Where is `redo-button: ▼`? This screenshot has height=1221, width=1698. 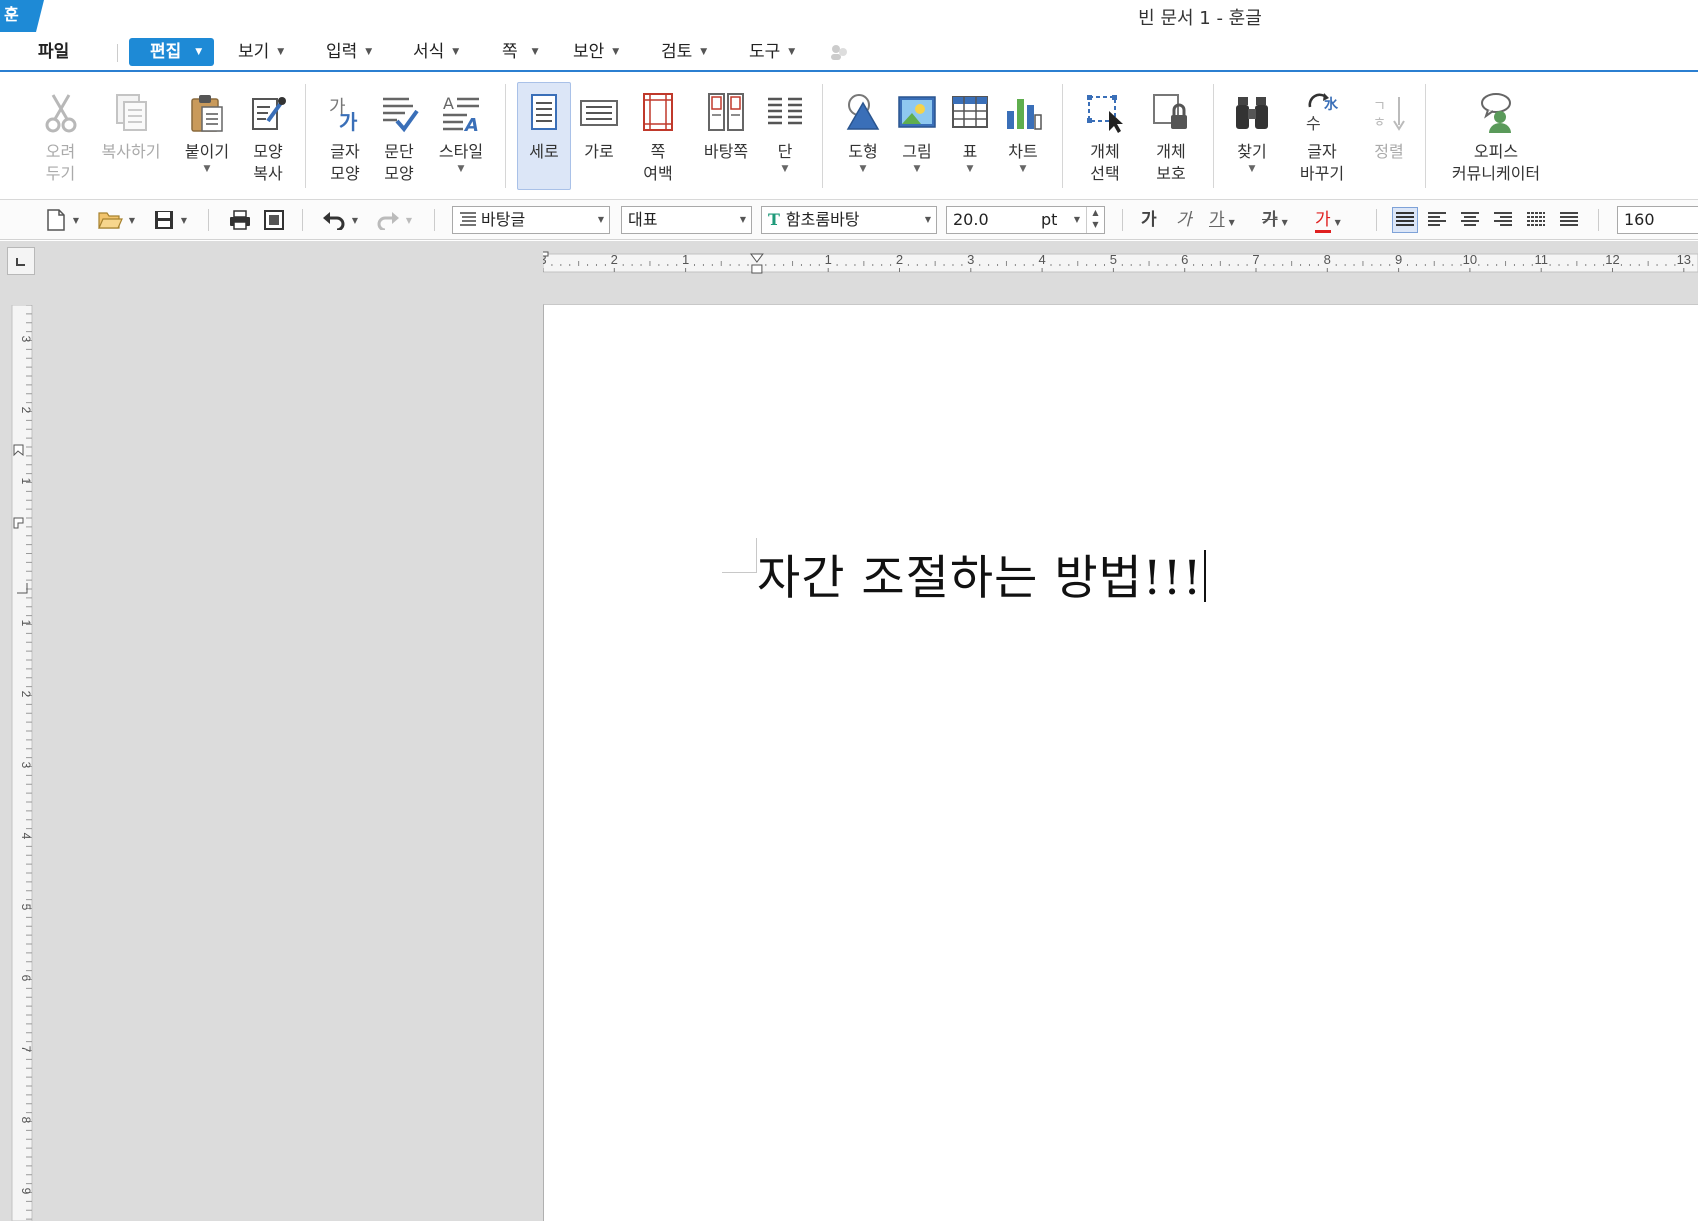
redo-button: ▼ is located at coordinates (394, 220).